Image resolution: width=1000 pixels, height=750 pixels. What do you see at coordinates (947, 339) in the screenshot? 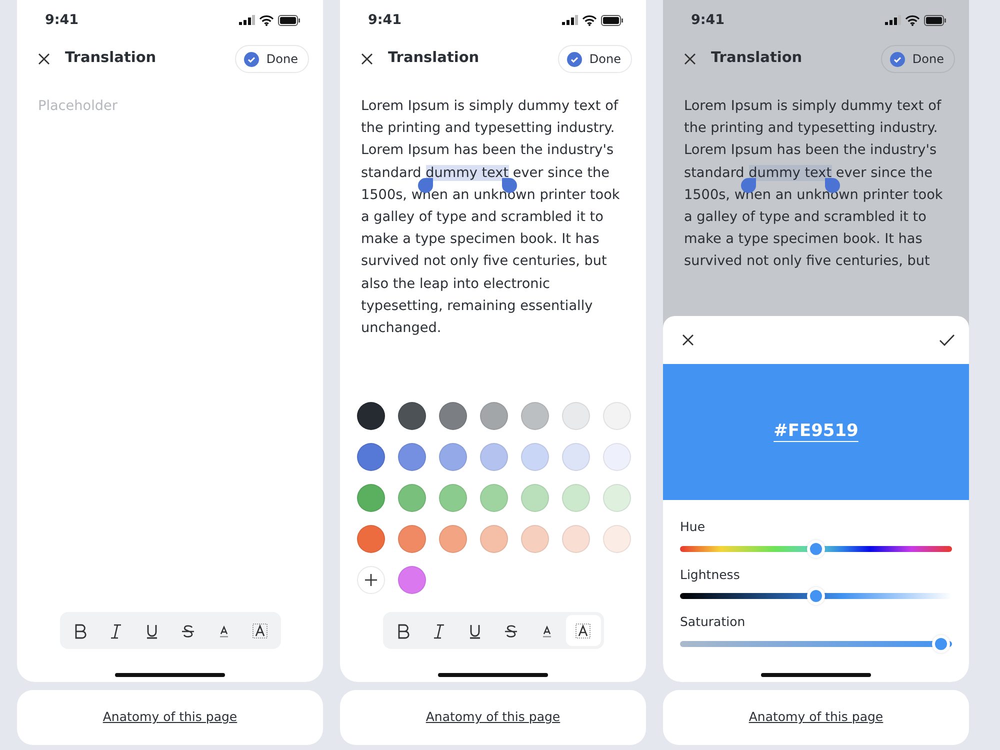
I see `confirm-button` at bounding box center [947, 339].